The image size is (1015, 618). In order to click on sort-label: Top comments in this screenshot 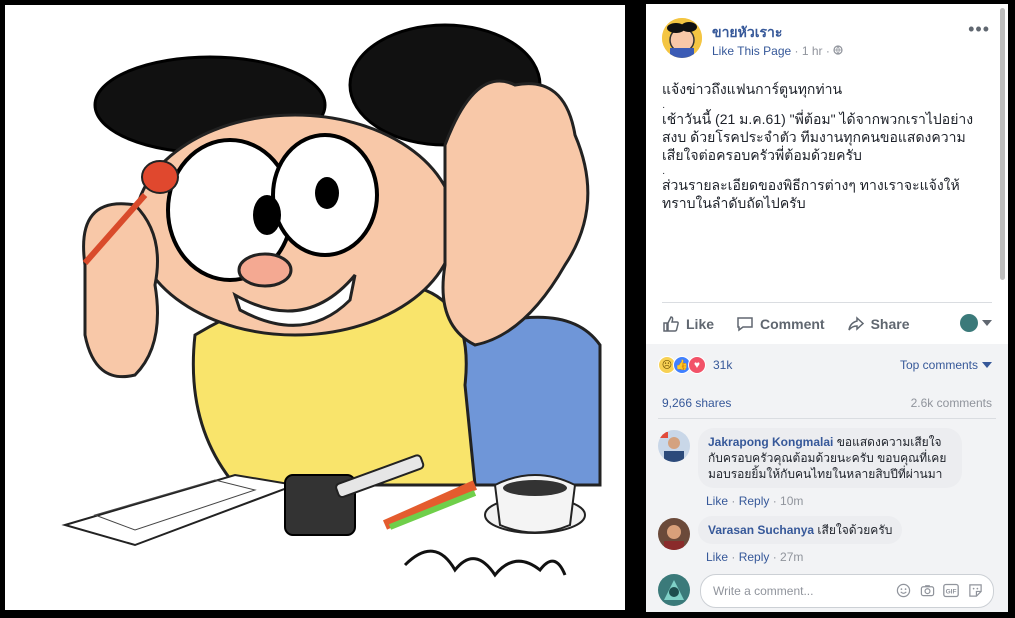, I will do `click(938, 365)`.